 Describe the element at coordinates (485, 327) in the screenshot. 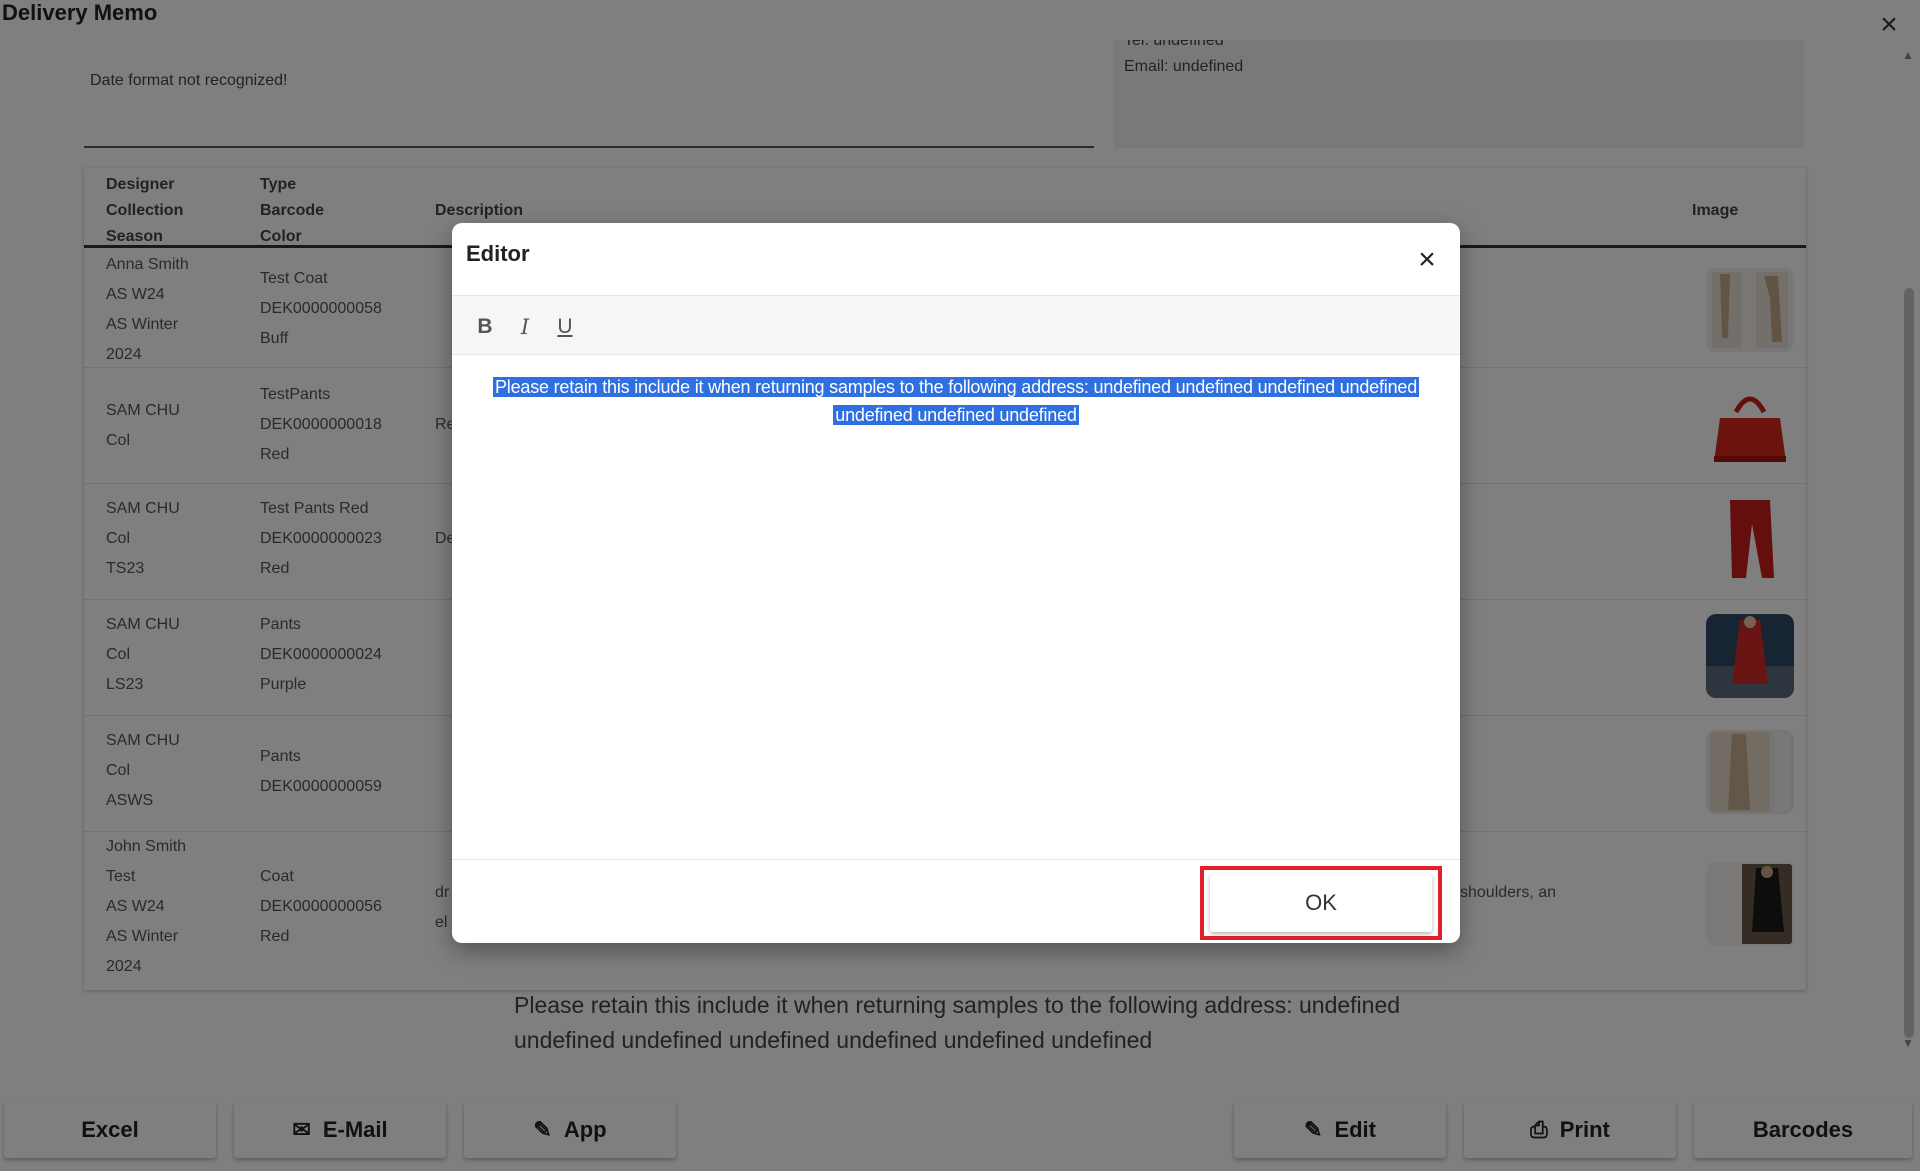

I see `bold-button: B` at that location.